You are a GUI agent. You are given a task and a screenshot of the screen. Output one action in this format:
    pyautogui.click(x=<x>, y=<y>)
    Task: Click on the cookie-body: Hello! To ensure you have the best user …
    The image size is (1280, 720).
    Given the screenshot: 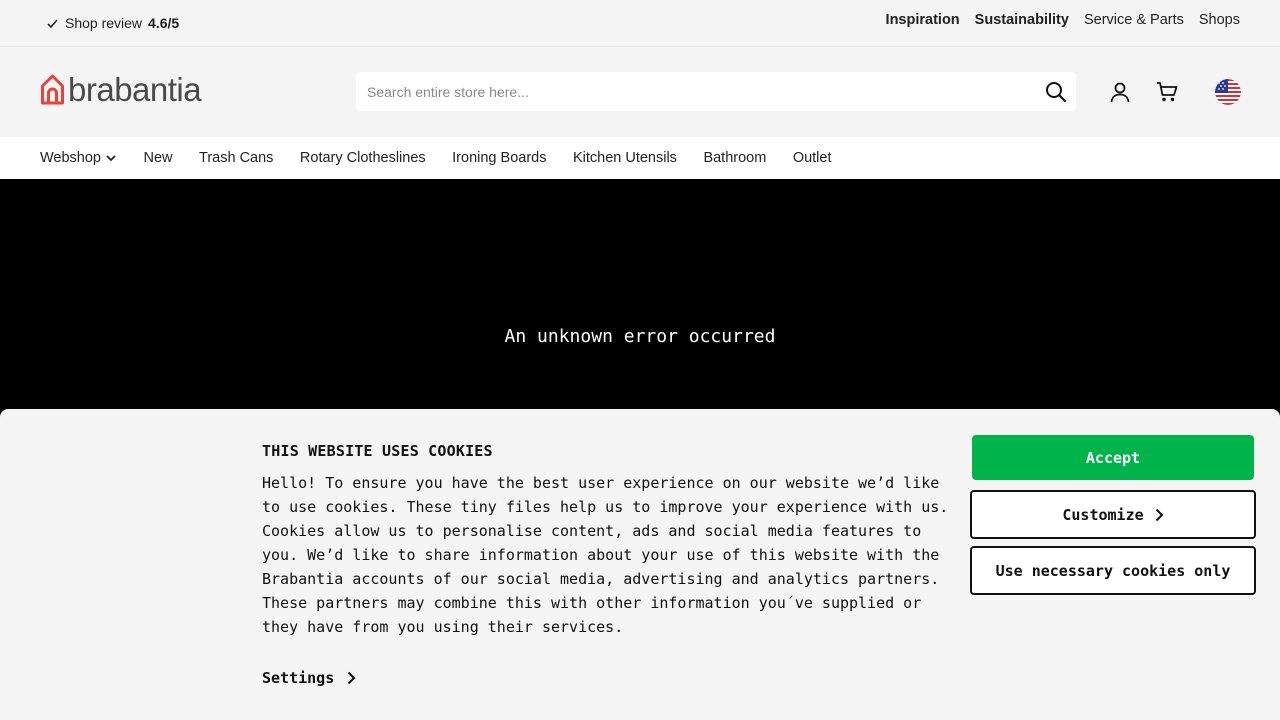 What is the action you would take?
    pyautogui.click(x=605, y=555)
    